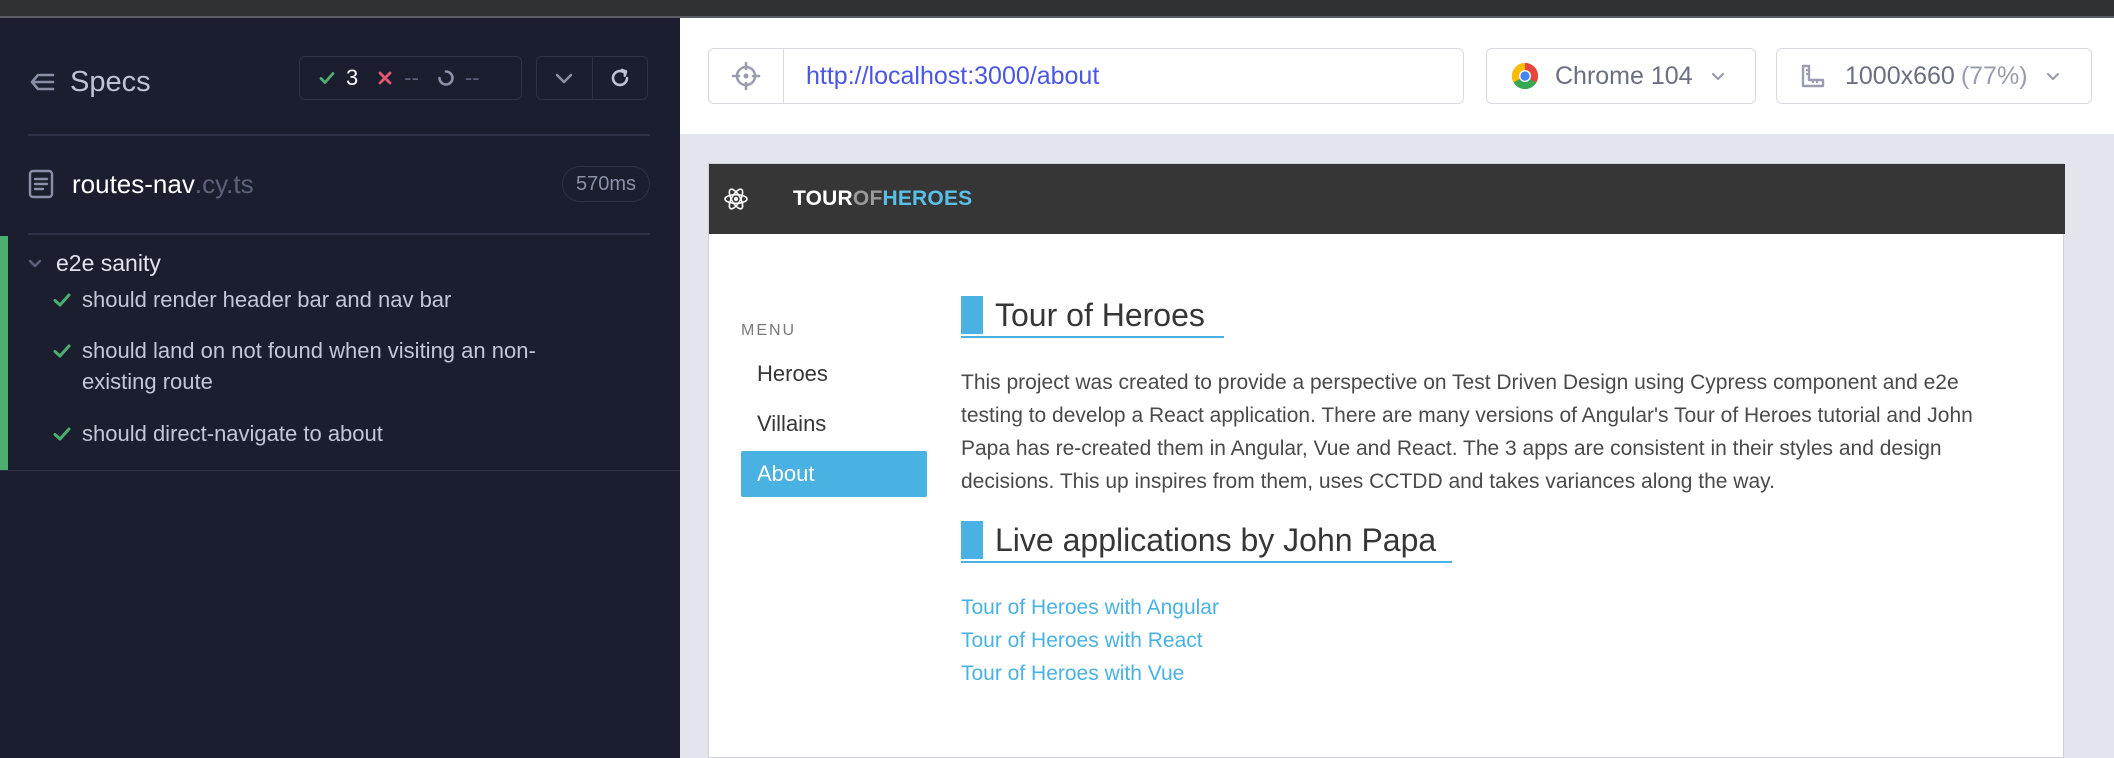 Image resolution: width=2114 pixels, height=758 pixels. I want to click on react-atom-icon, so click(736, 199).